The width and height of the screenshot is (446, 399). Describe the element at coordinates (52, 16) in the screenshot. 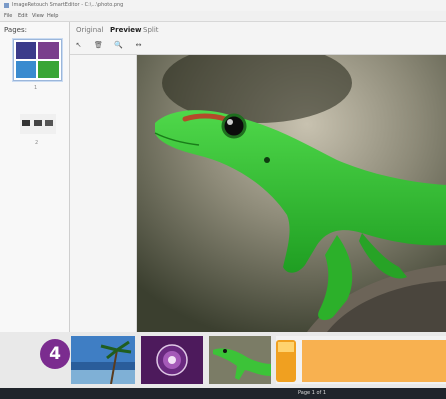

I see `menu-help: Help` at that location.